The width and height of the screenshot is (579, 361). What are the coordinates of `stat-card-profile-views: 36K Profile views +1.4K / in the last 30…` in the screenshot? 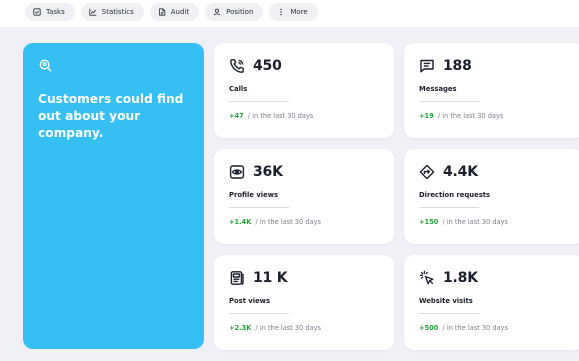 It's located at (304, 196).